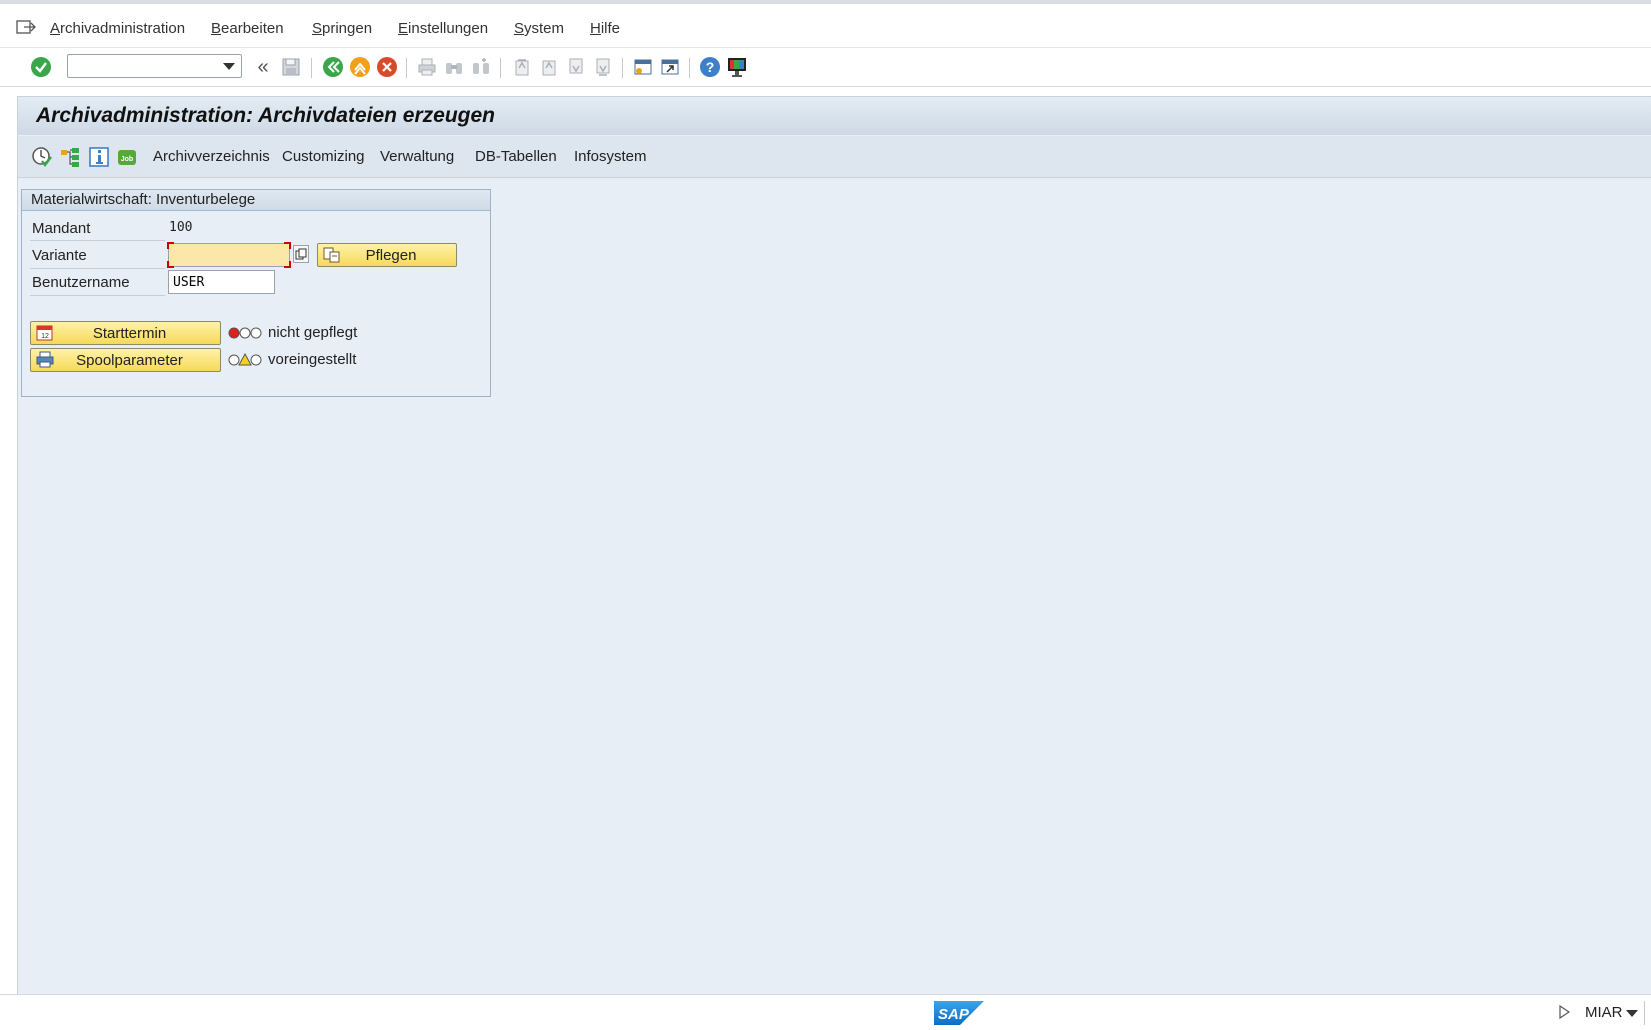 The image size is (1651, 1030). I want to click on pflegen-button: Pflegen, so click(387, 255).